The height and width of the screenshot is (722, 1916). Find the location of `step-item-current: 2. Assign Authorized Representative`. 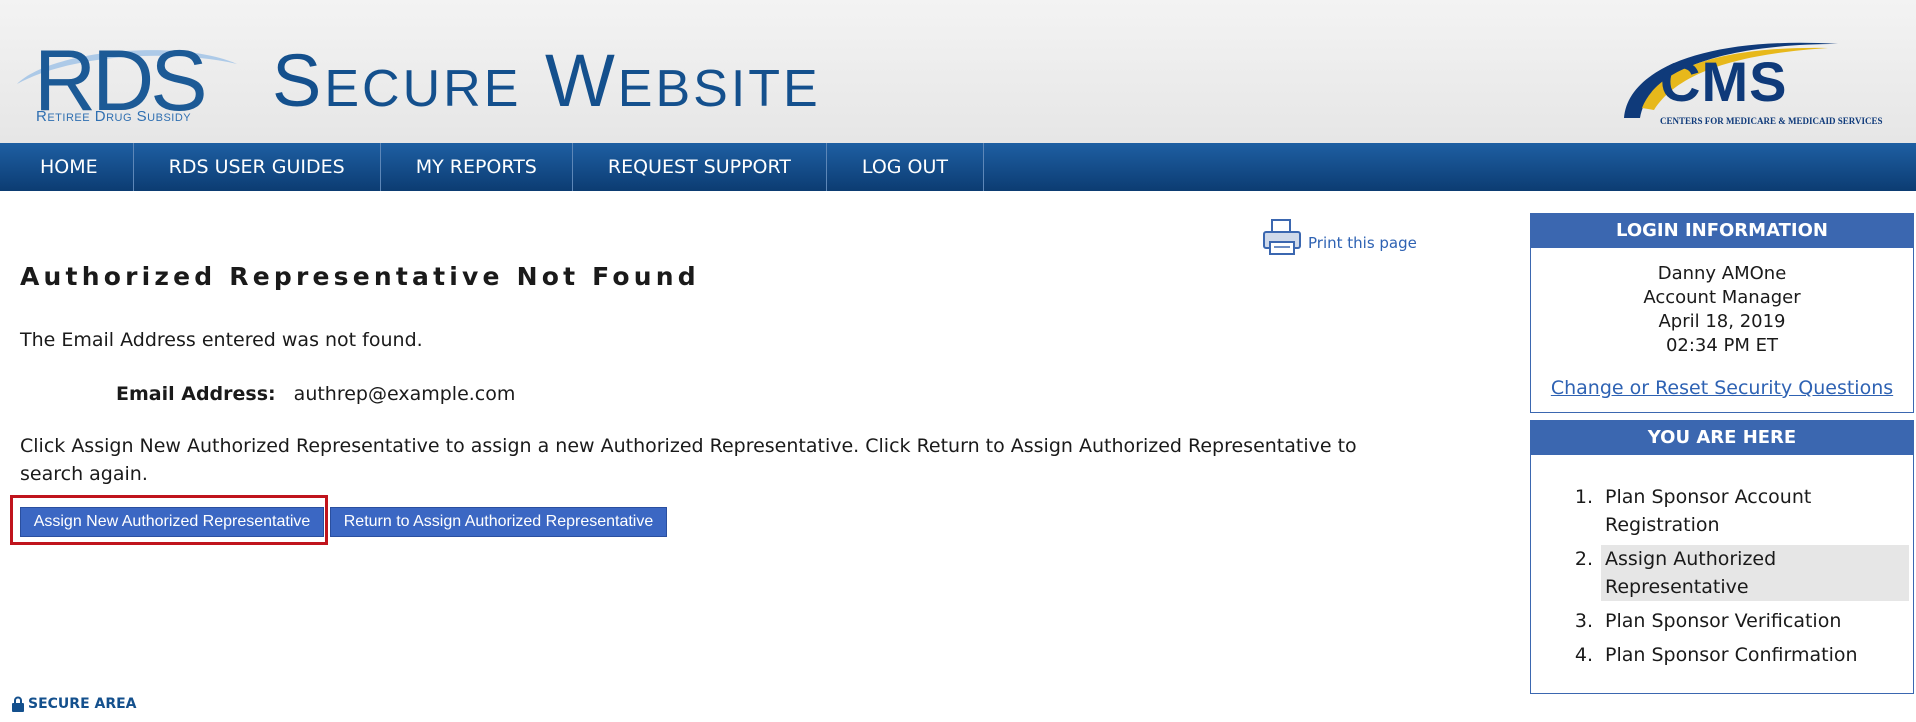

step-item-current: 2. Assign Authorized Representative is located at coordinates (1722, 573).